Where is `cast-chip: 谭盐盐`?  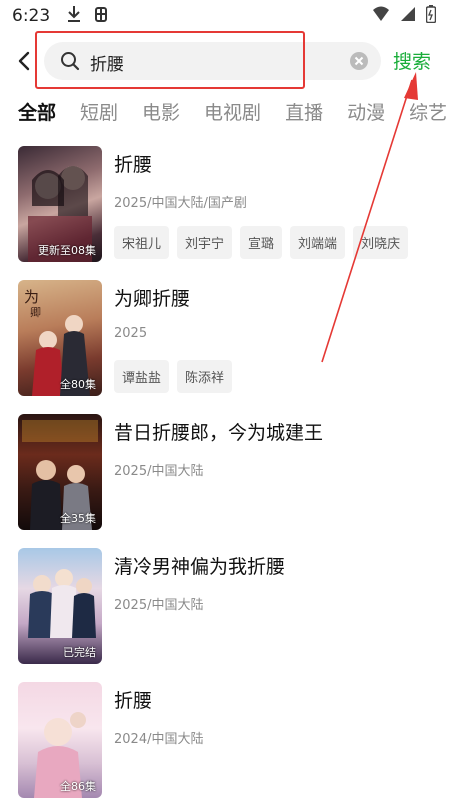 cast-chip: 谭盐盐 is located at coordinates (142, 376).